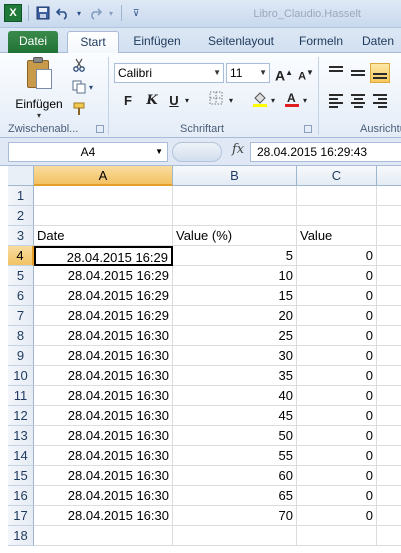  What do you see at coordinates (21, 236) in the screenshot?
I see `row-header: 3` at bounding box center [21, 236].